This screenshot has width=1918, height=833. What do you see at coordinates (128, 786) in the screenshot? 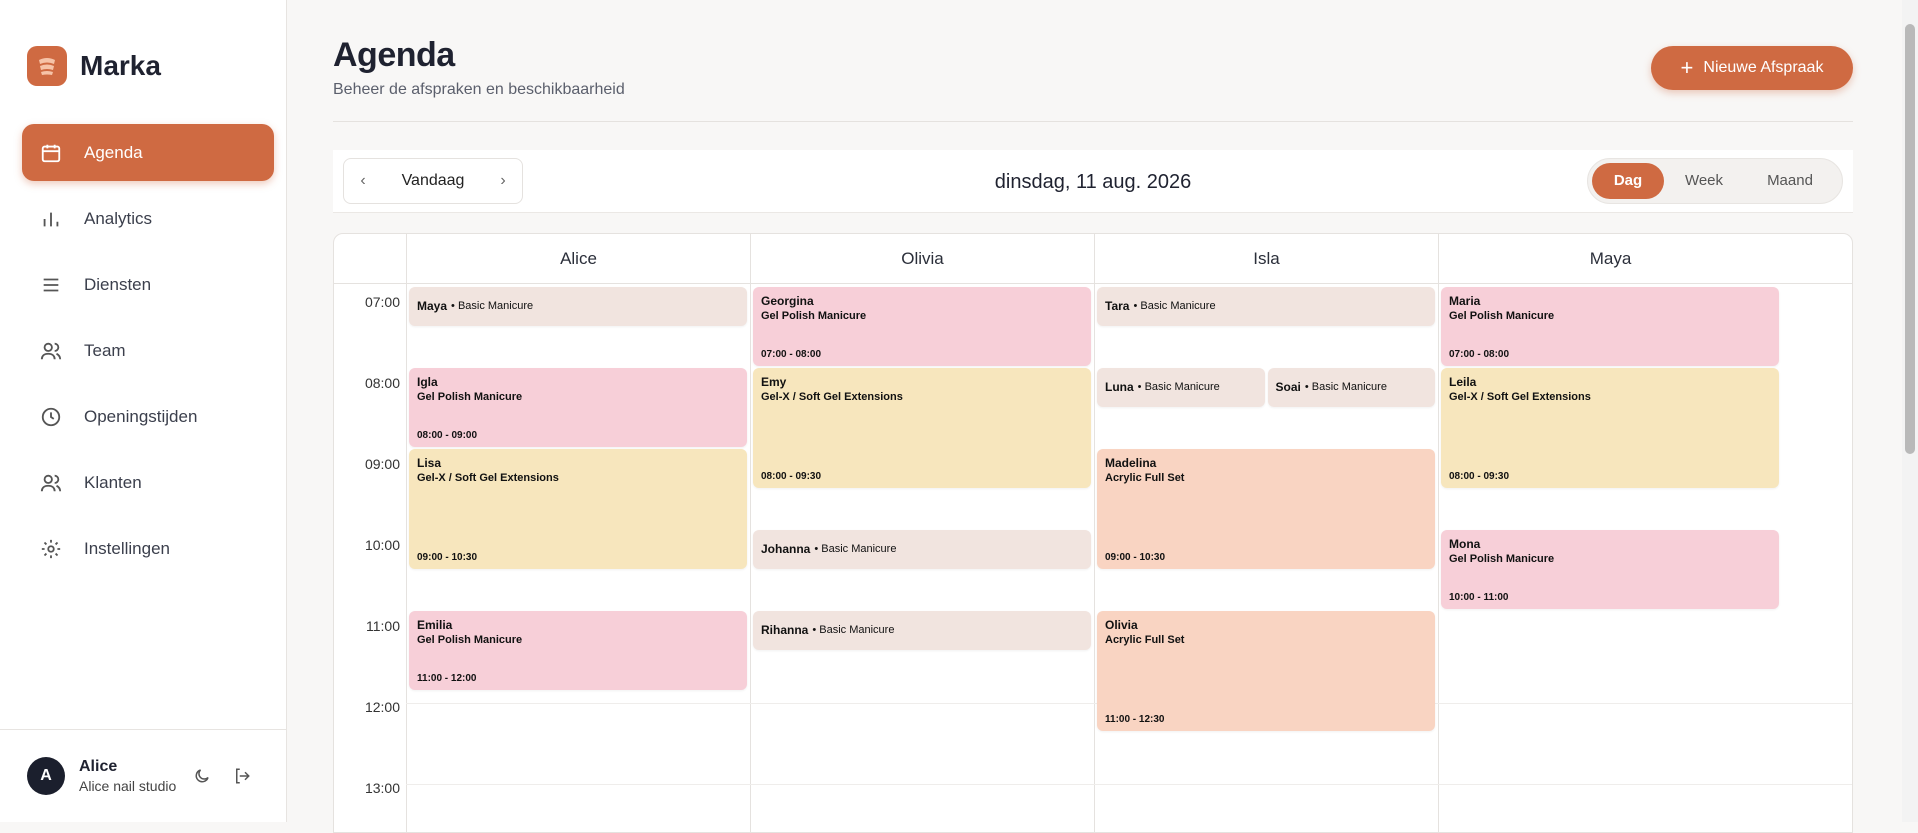
I see `user-studio: Alice nail studio` at bounding box center [128, 786].